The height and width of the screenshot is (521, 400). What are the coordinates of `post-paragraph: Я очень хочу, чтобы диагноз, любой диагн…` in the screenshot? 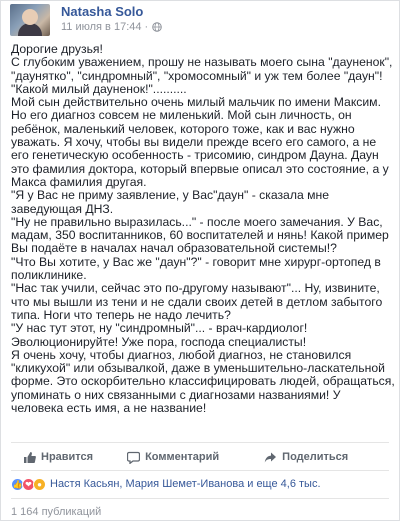 It's located at (203, 381).